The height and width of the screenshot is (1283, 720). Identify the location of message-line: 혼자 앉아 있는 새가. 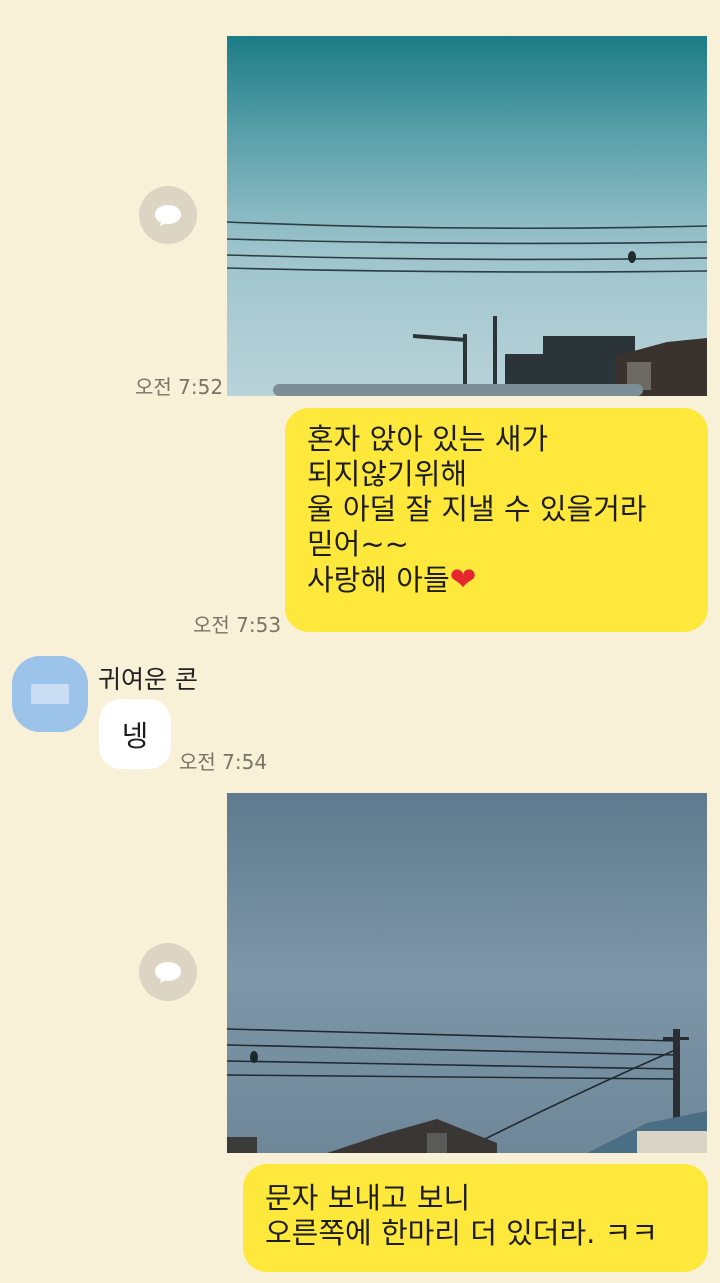
(428, 439).